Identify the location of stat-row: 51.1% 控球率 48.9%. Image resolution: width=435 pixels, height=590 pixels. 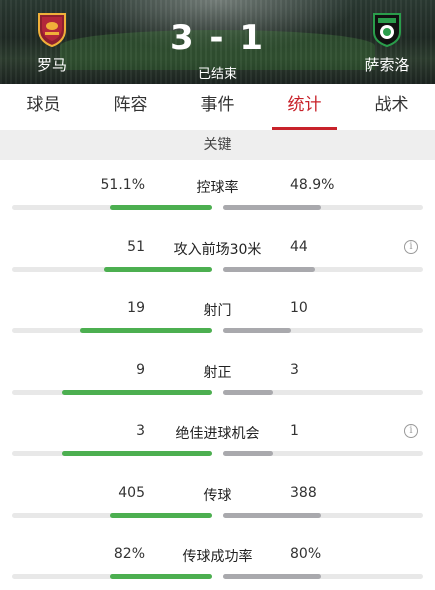
(217, 191).